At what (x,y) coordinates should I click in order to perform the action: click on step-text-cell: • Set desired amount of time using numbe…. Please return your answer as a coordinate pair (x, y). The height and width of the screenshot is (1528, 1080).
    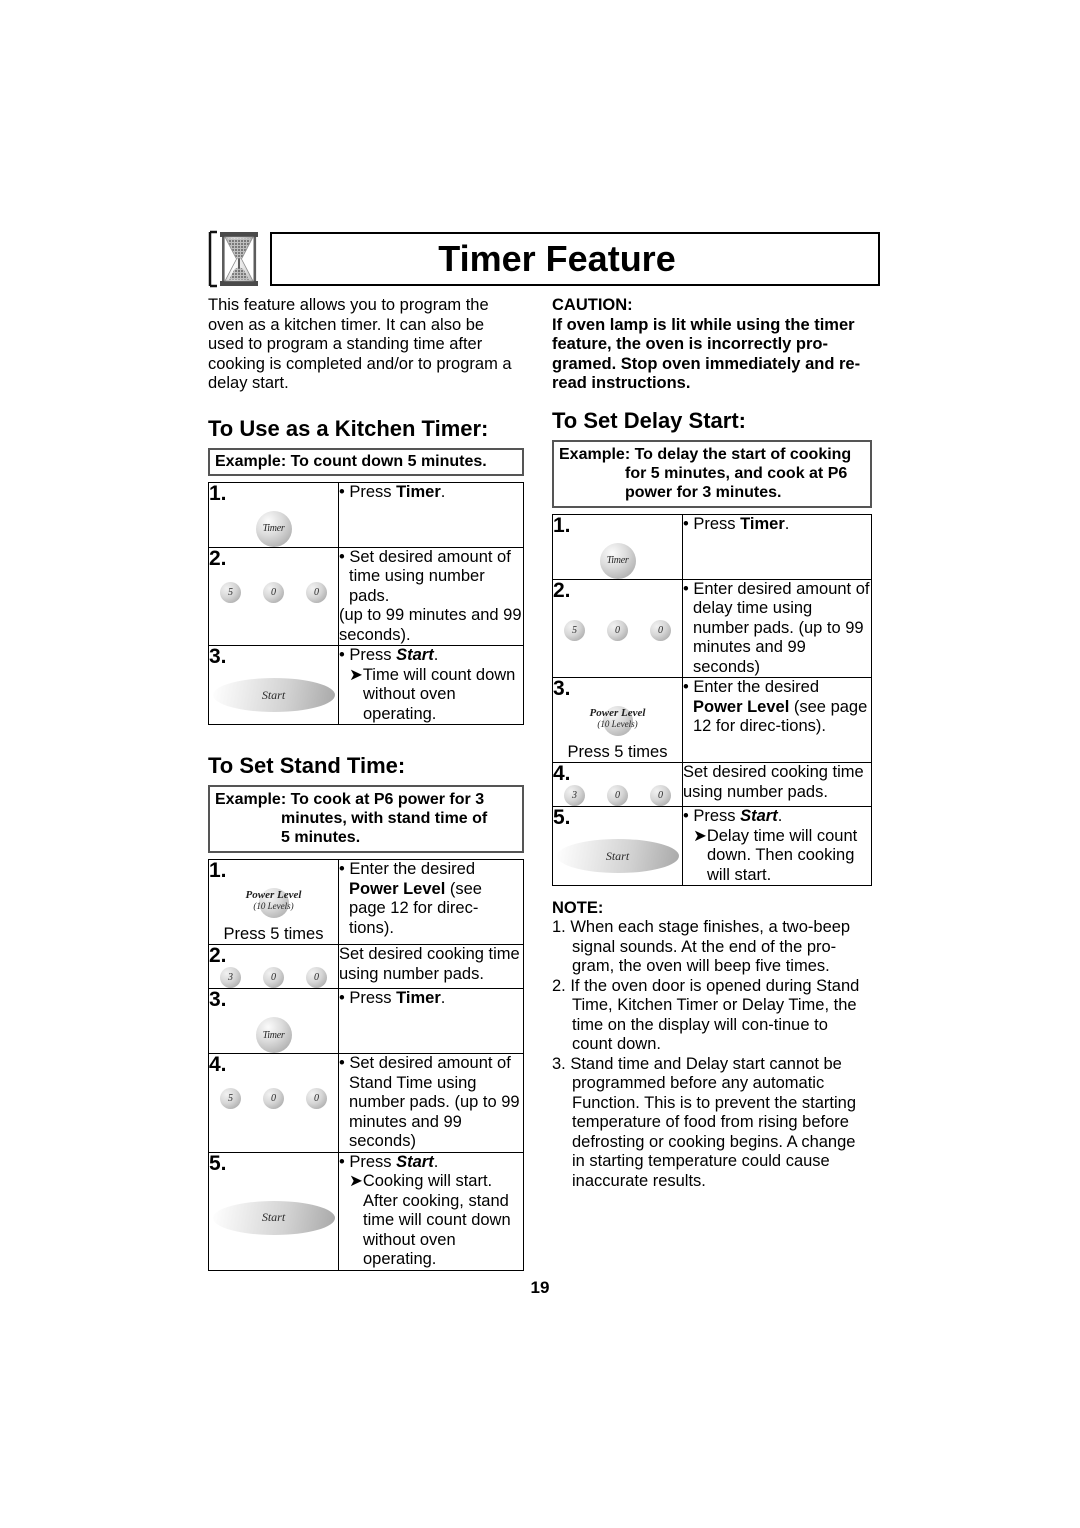
    Looking at the image, I should click on (431, 596).